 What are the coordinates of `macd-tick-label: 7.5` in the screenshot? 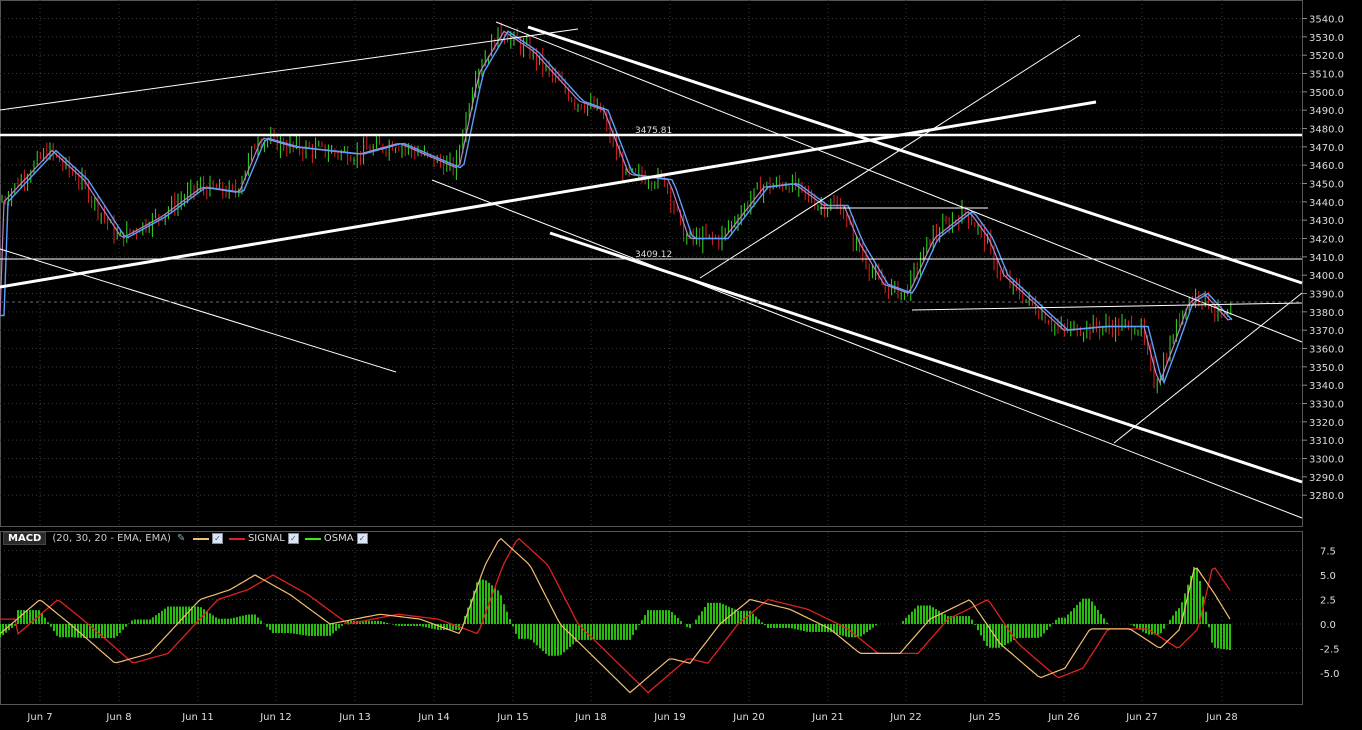 It's located at (1328, 552).